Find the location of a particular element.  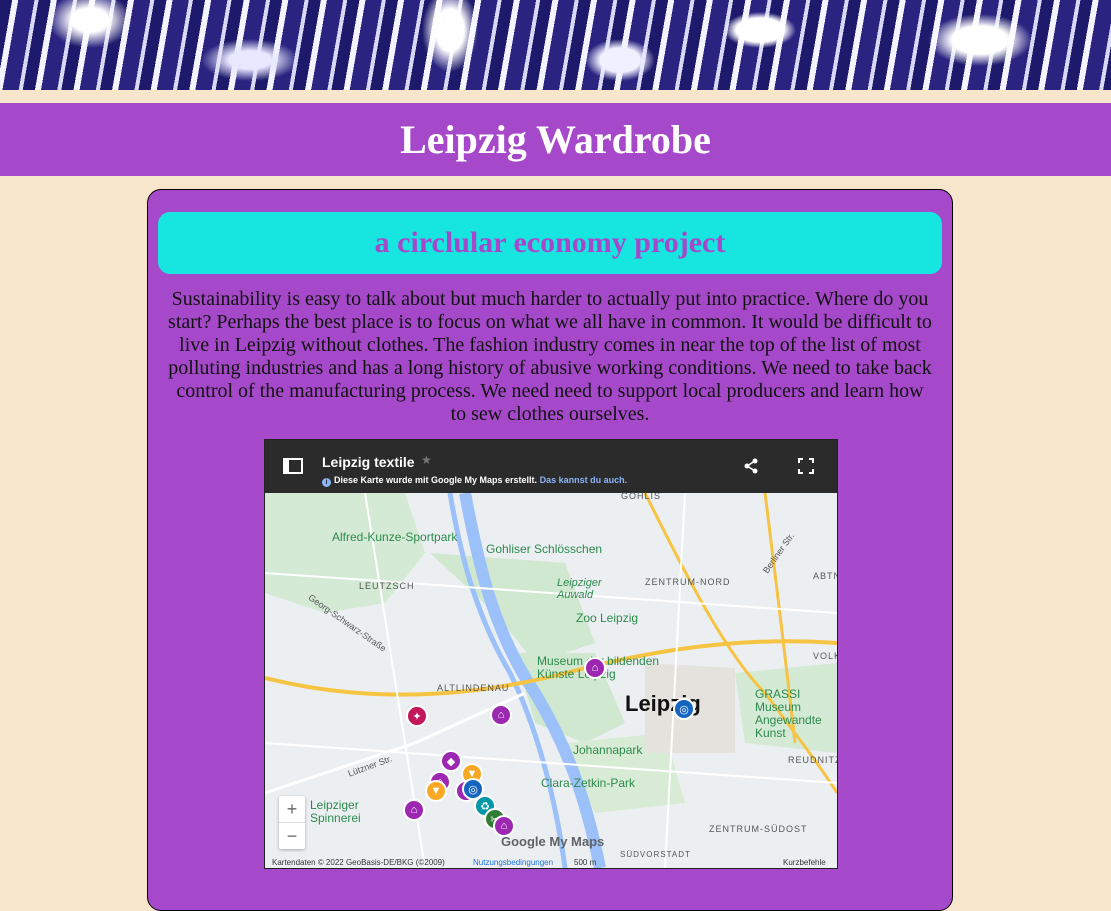

map-label-altlindenau: ALTLINDENAU is located at coordinates (473, 688).